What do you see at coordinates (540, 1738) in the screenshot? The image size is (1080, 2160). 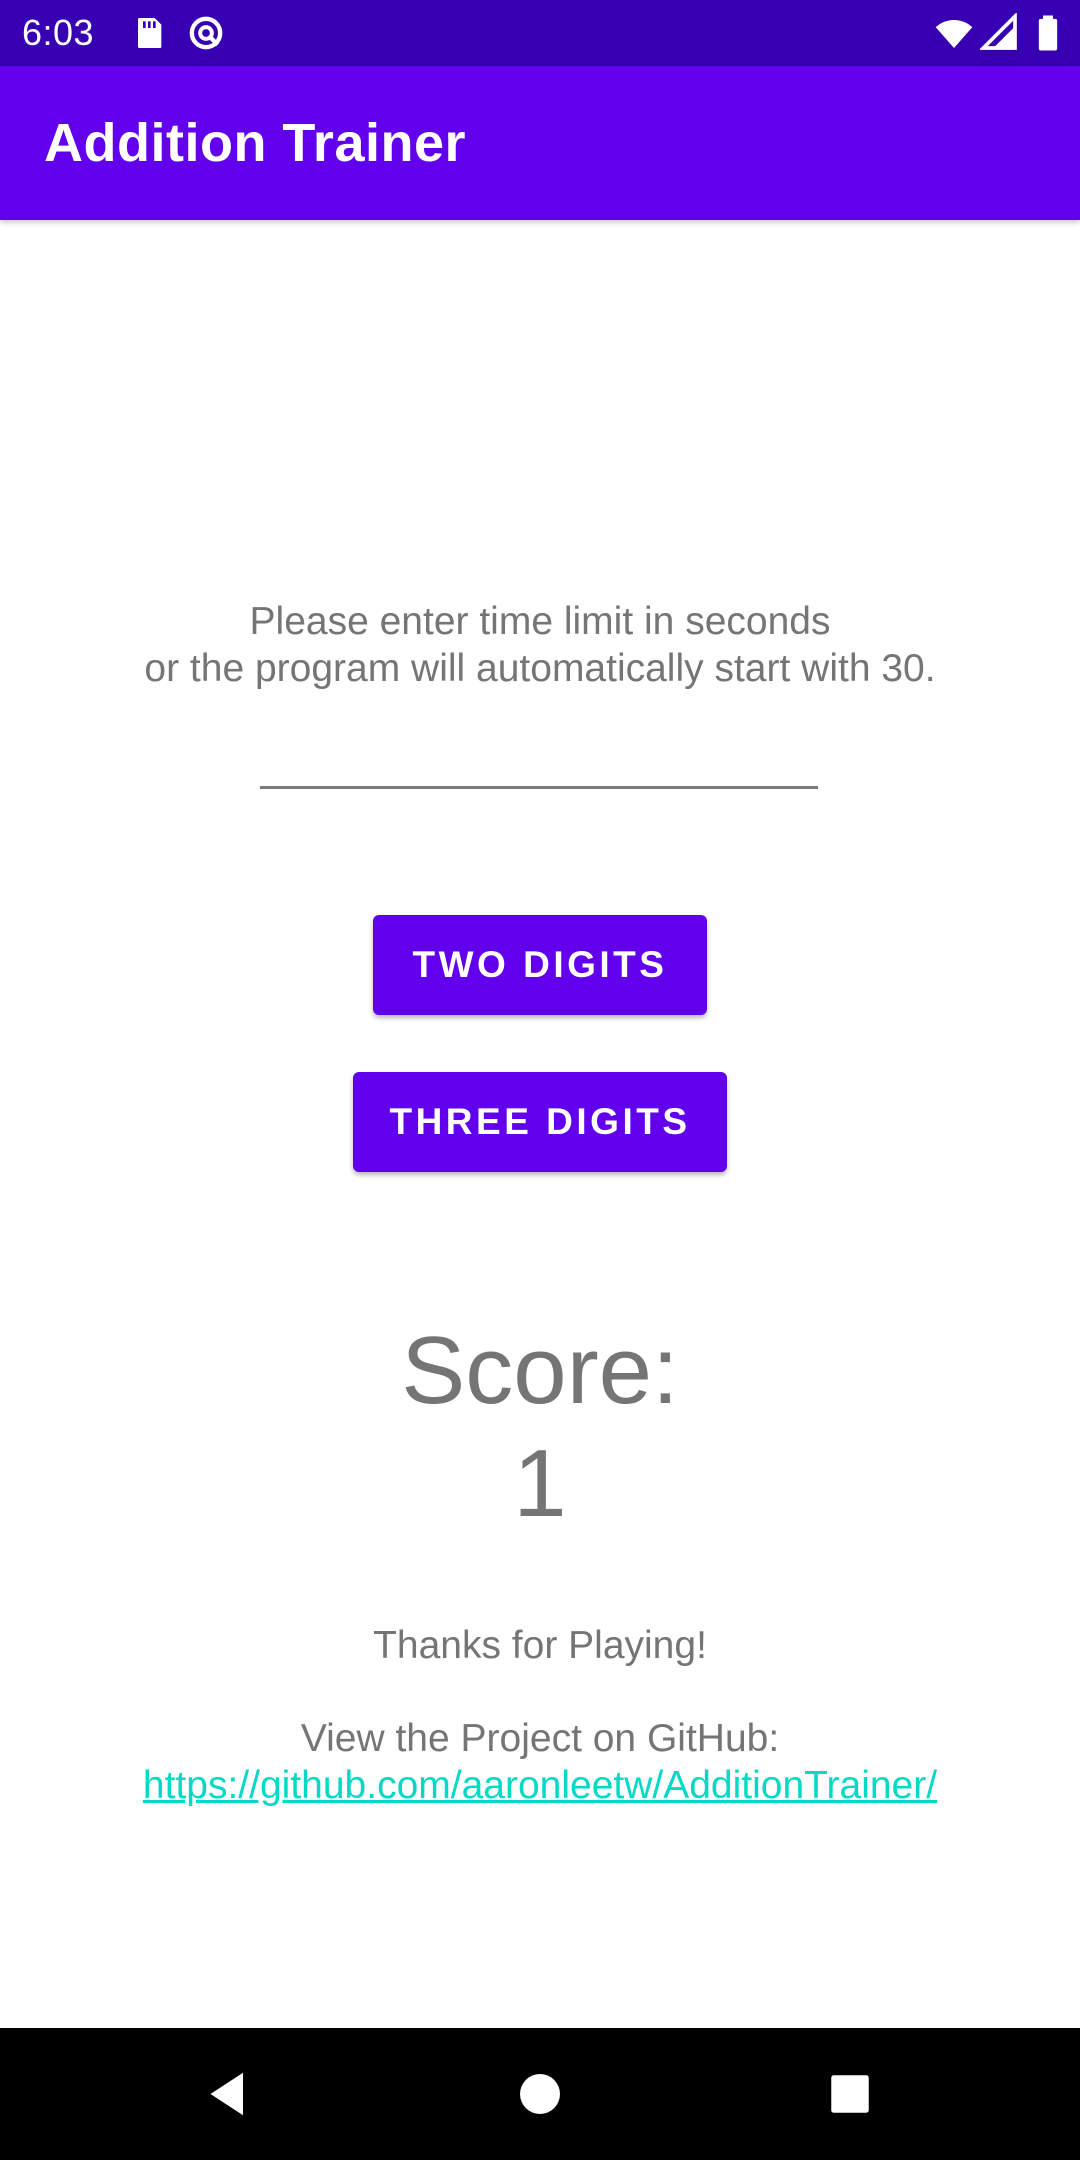 I see `github-text: View the Project on GitHub:` at bounding box center [540, 1738].